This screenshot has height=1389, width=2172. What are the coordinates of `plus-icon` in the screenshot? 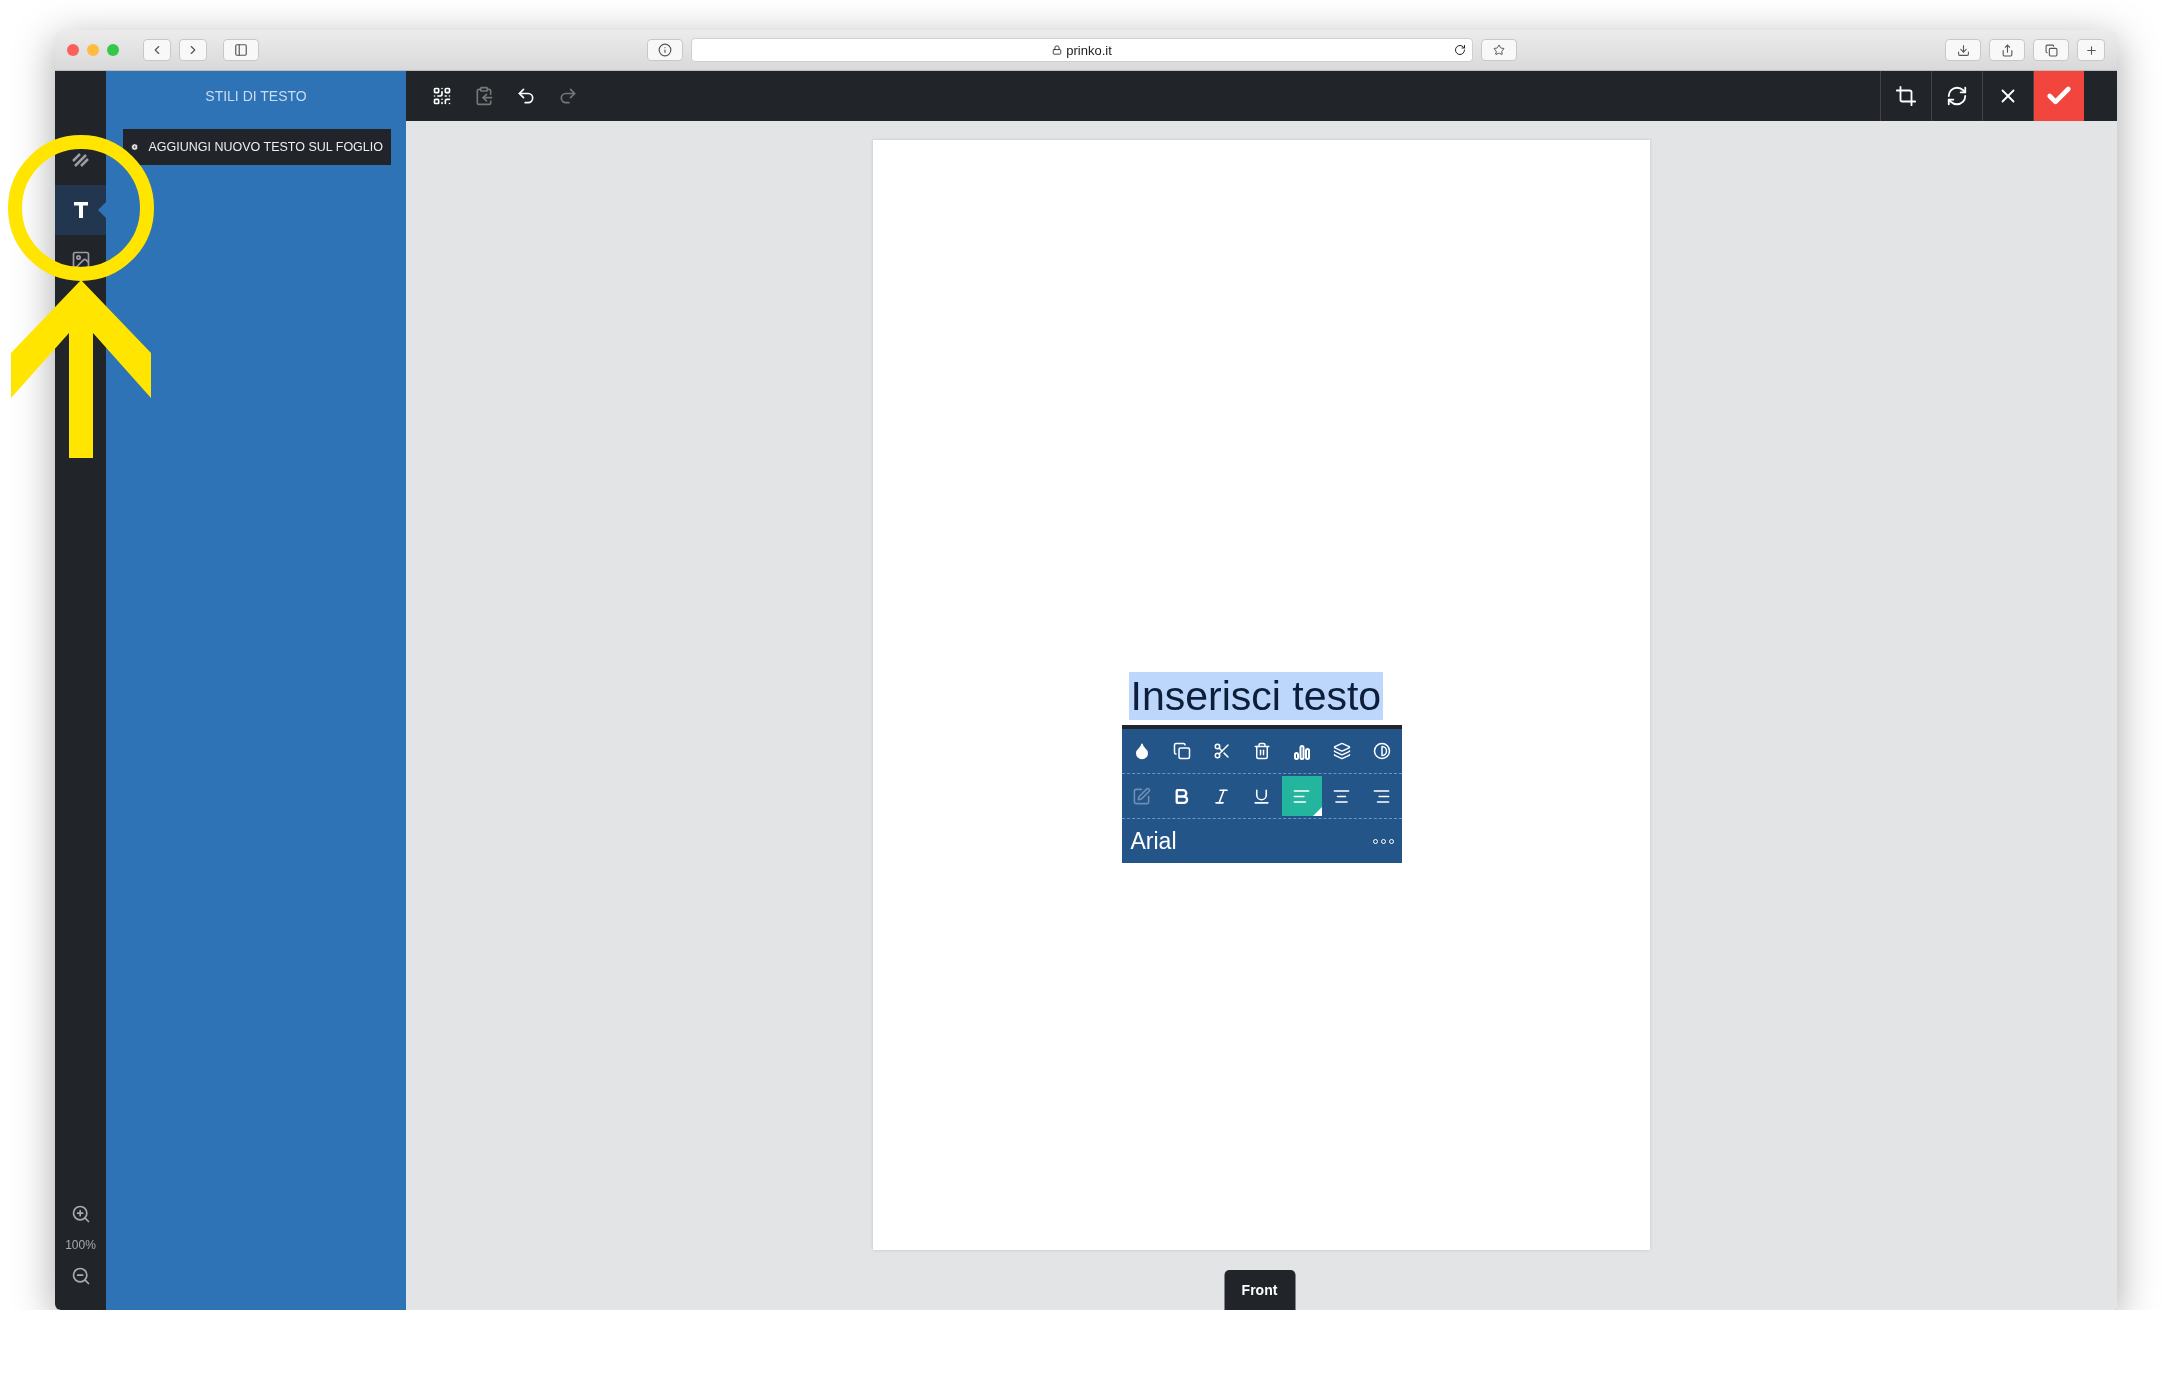 It's located at (2091, 50).